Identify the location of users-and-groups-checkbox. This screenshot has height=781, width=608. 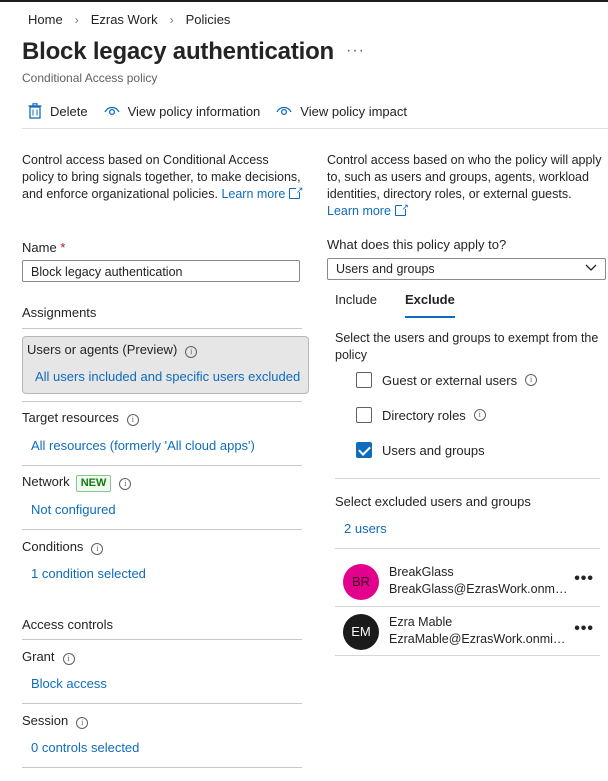
(364, 450).